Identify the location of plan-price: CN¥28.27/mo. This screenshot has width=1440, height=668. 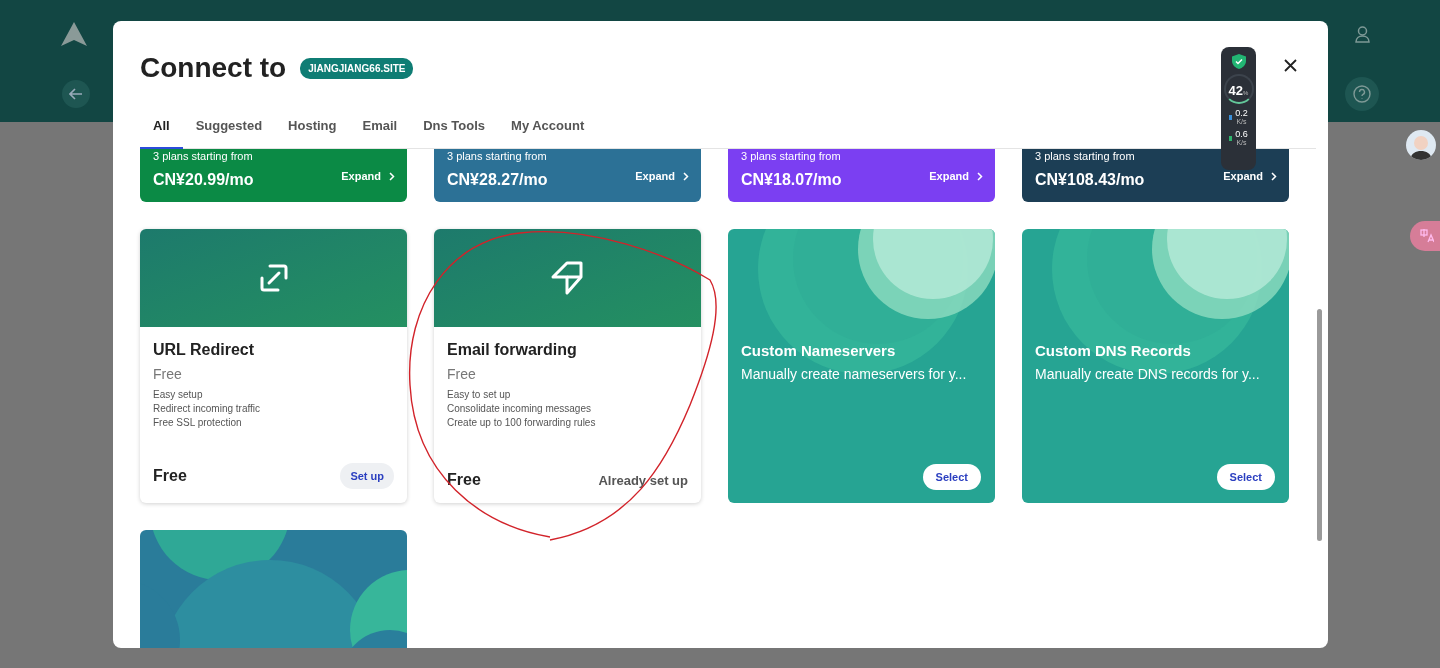
(497, 180).